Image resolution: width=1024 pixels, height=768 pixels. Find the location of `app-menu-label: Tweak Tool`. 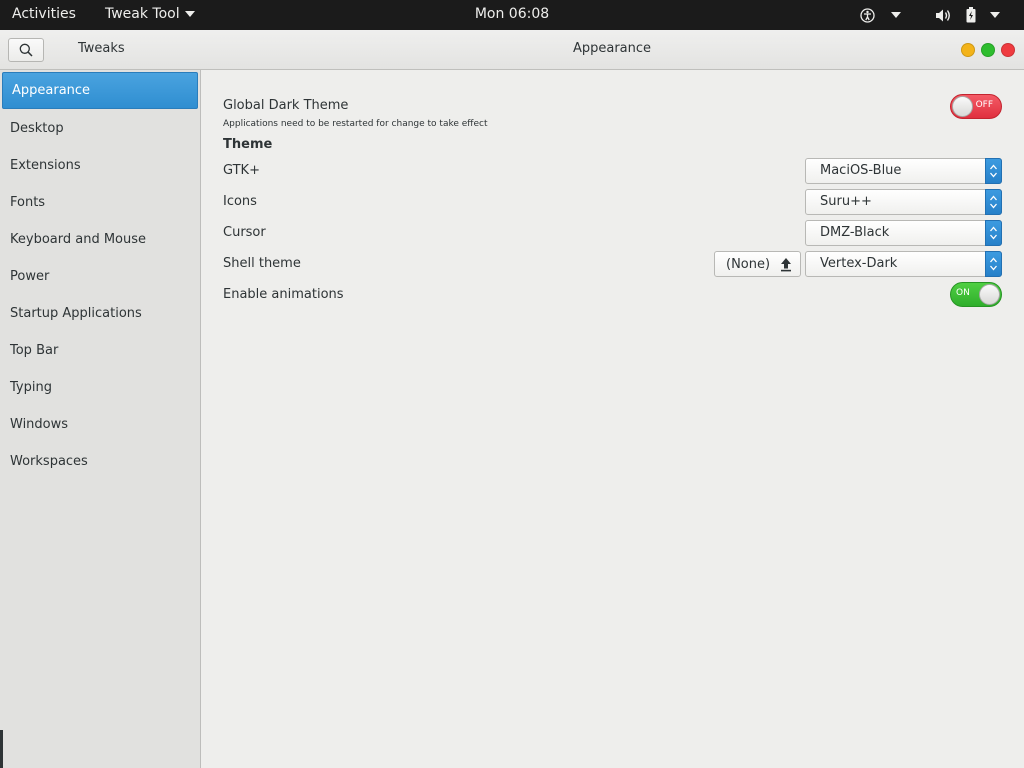

app-menu-label: Tweak Tool is located at coordinates (142, 14).